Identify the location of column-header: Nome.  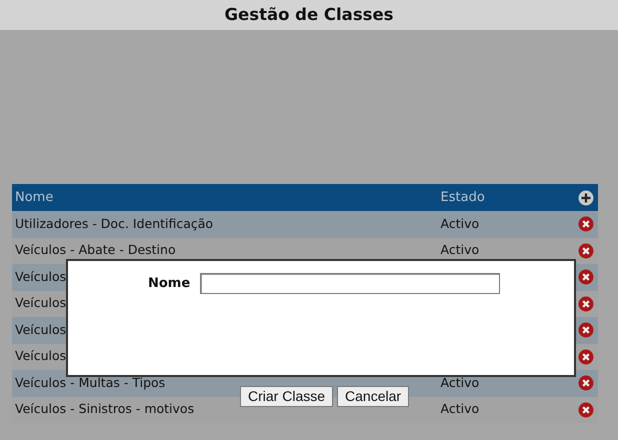
(34, 197).